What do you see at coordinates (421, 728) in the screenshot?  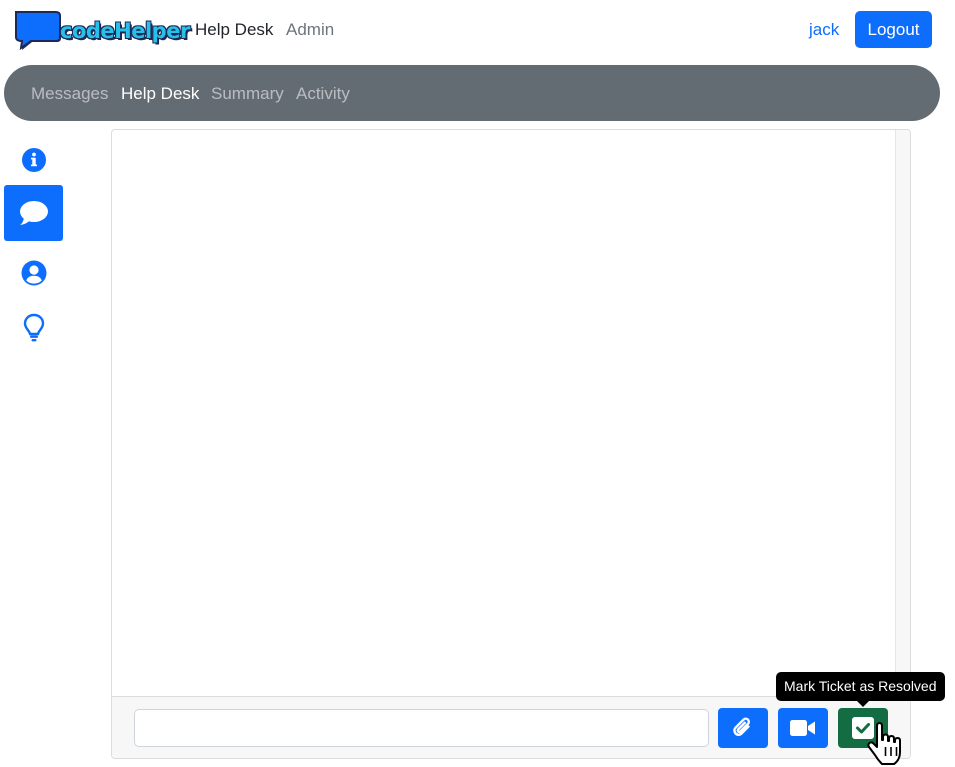 I see `message-input` at bounding box center [421, 728].